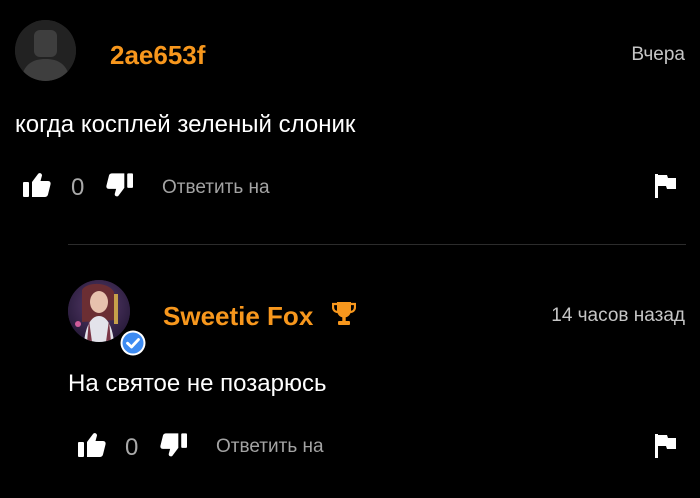  What do you see at coordinates (377, 244) in the screenshot?
I see `comment-divider` at bounding box center [377, 244].